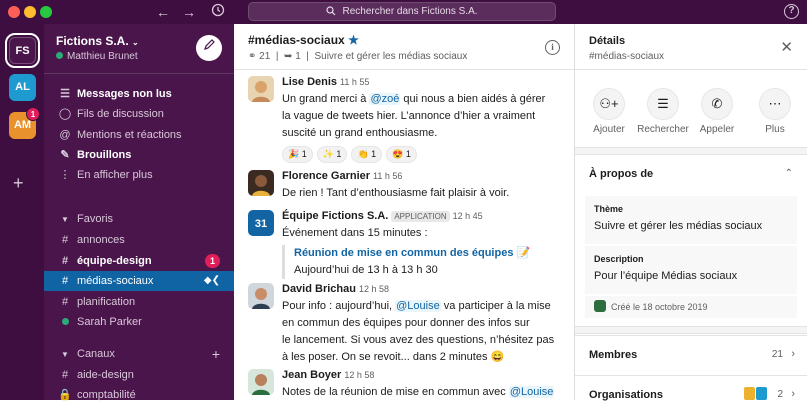 The height and width of the screenshot is (413, 807). I want to click on star-icon: ★, so click(353, 40).